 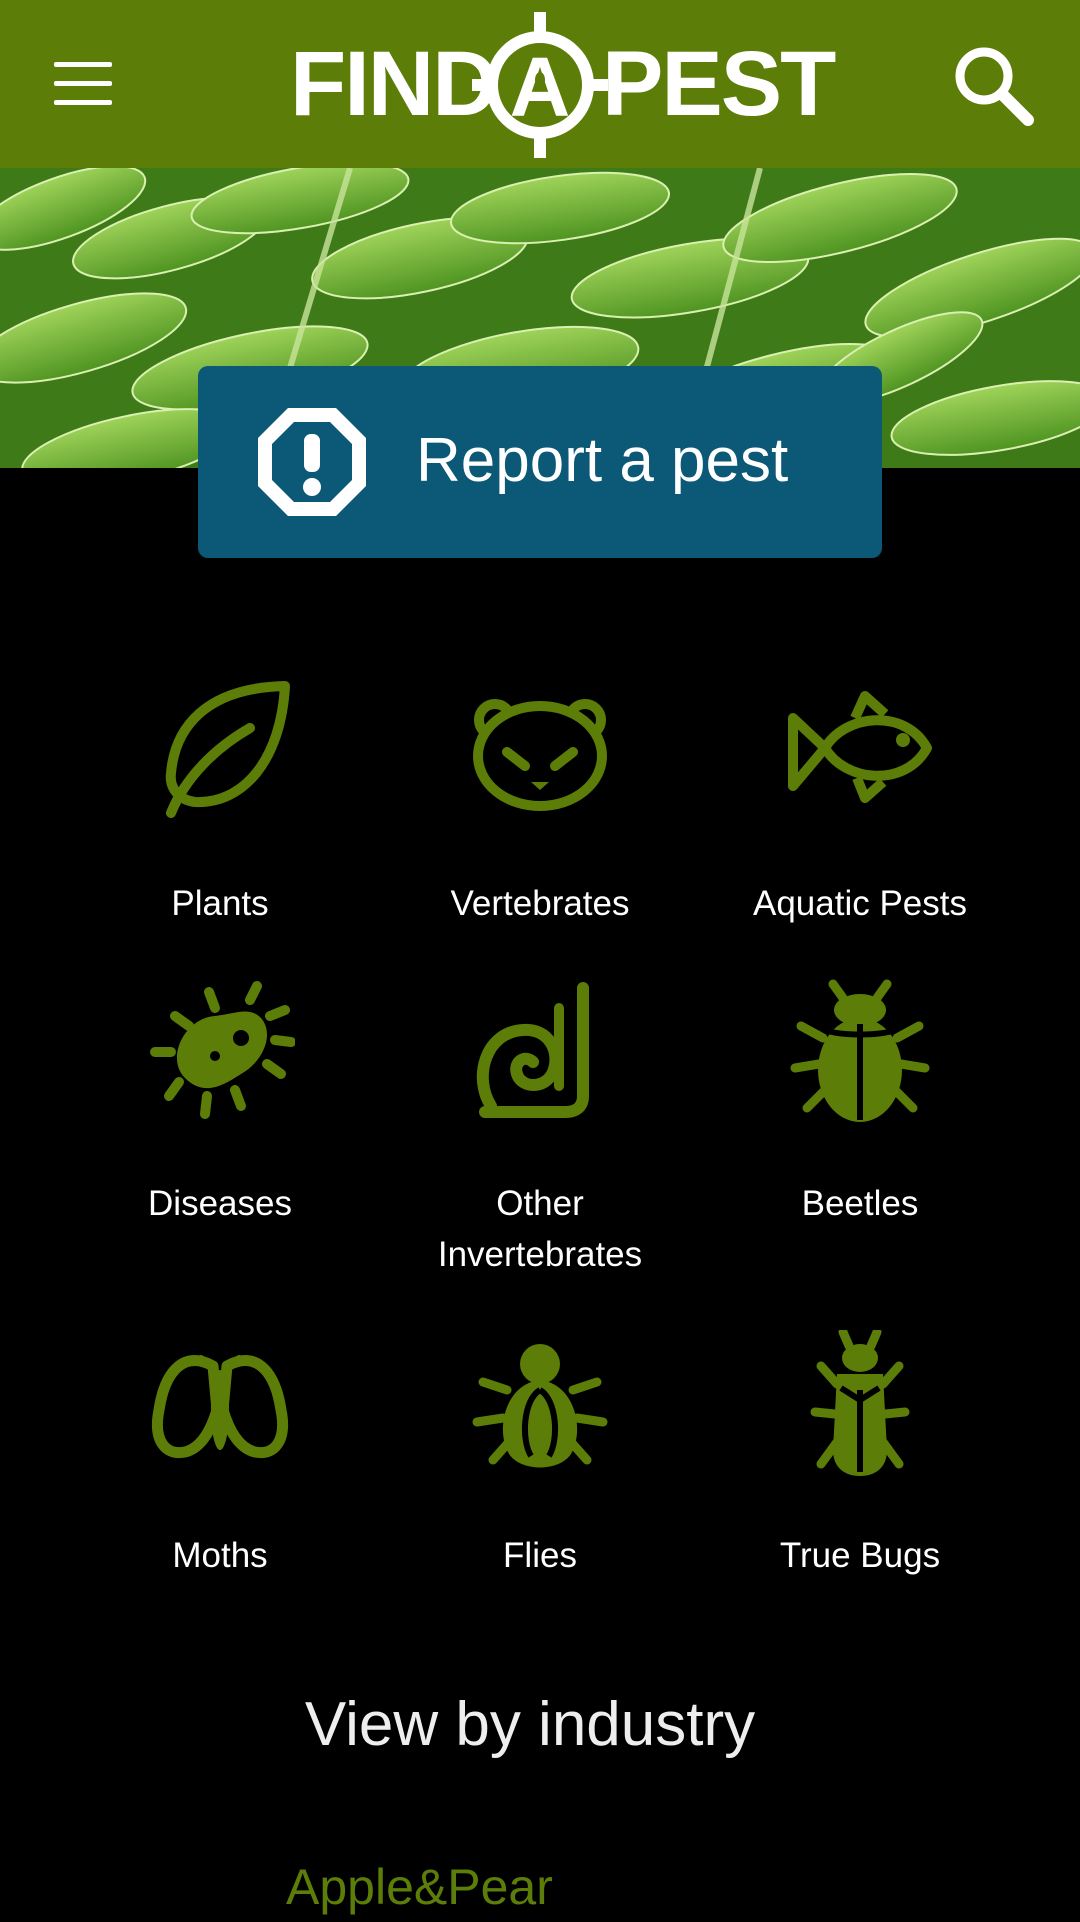 What do you see at coordinates (220, 1407) in the screenshot?
I see `moth-icon` at bounding box center [220, 1407].